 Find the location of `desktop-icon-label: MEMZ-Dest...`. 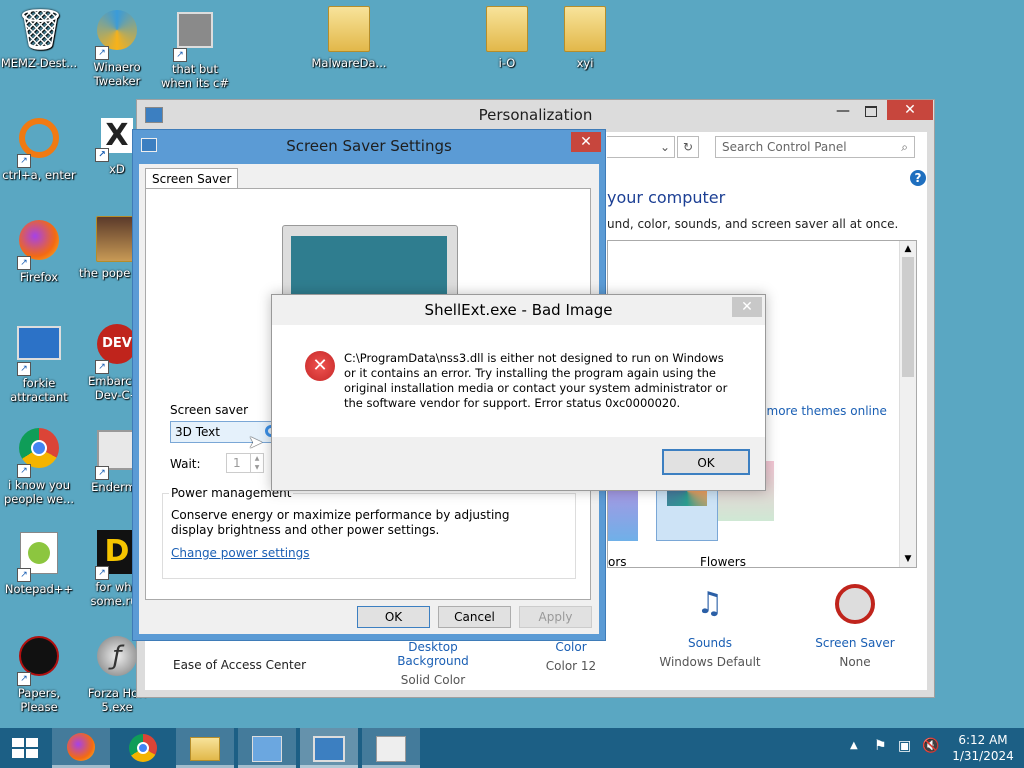

desktop-icon-label: MEMZ-Dest... is located at coordinates (39, 63).